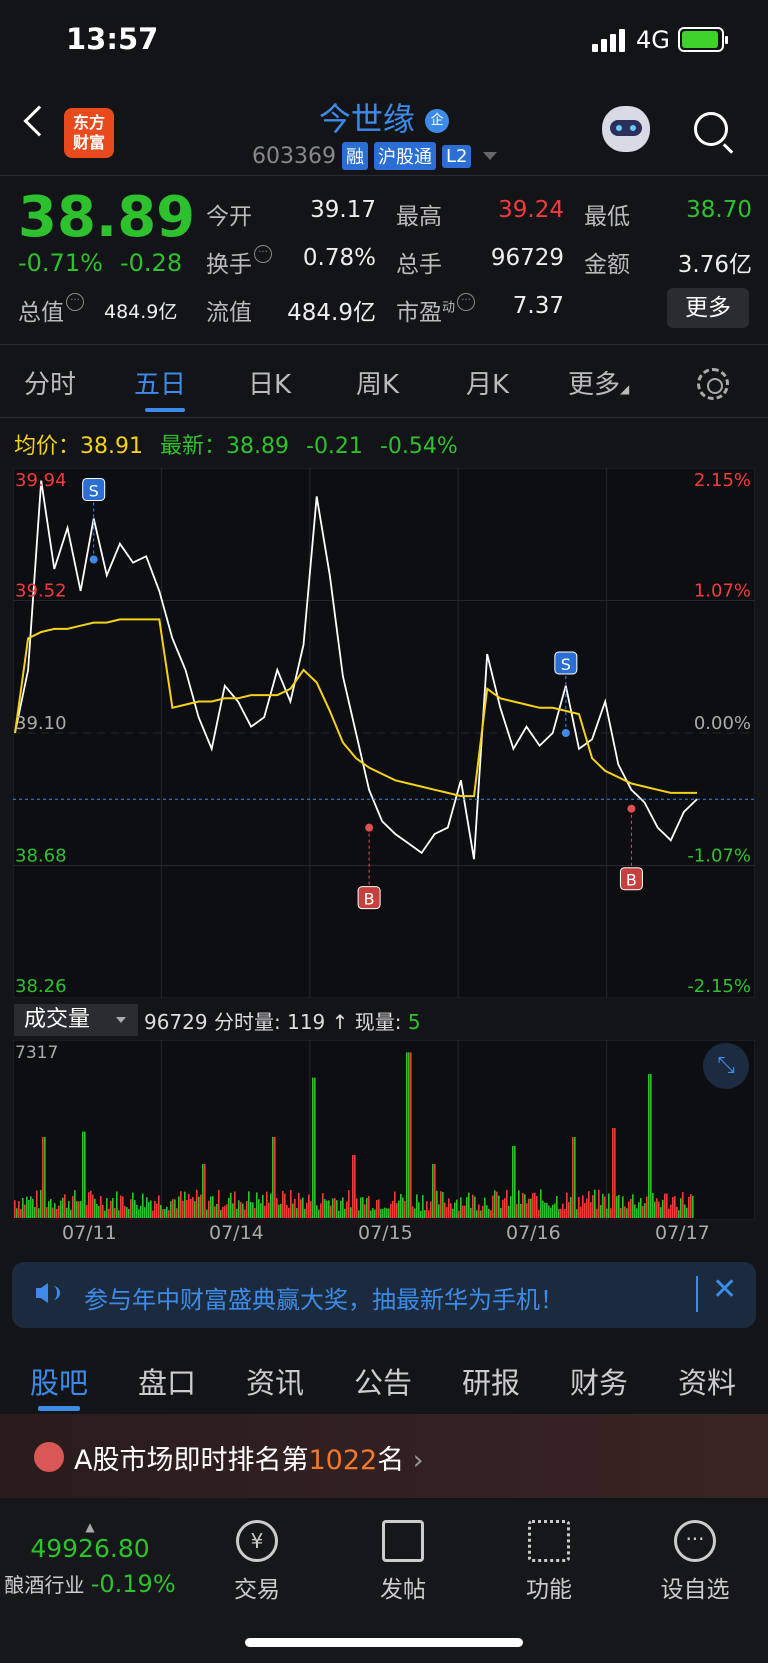  What do you see at coordinates (331, 313) in the screenshot?
I see `value-float-cap: 484.9亿` at bounding box center [331, 313].